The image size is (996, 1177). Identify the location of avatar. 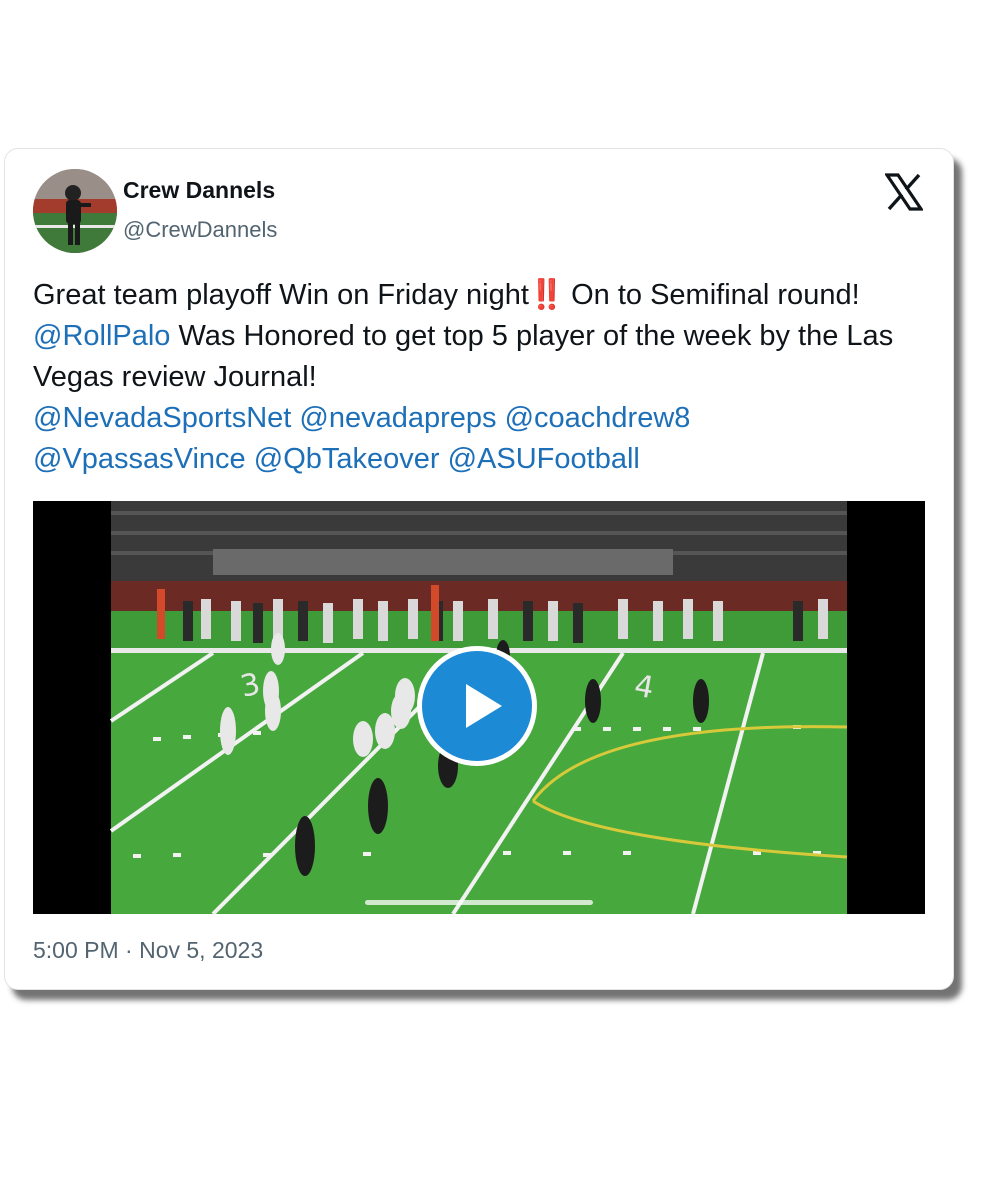
(75, 211).